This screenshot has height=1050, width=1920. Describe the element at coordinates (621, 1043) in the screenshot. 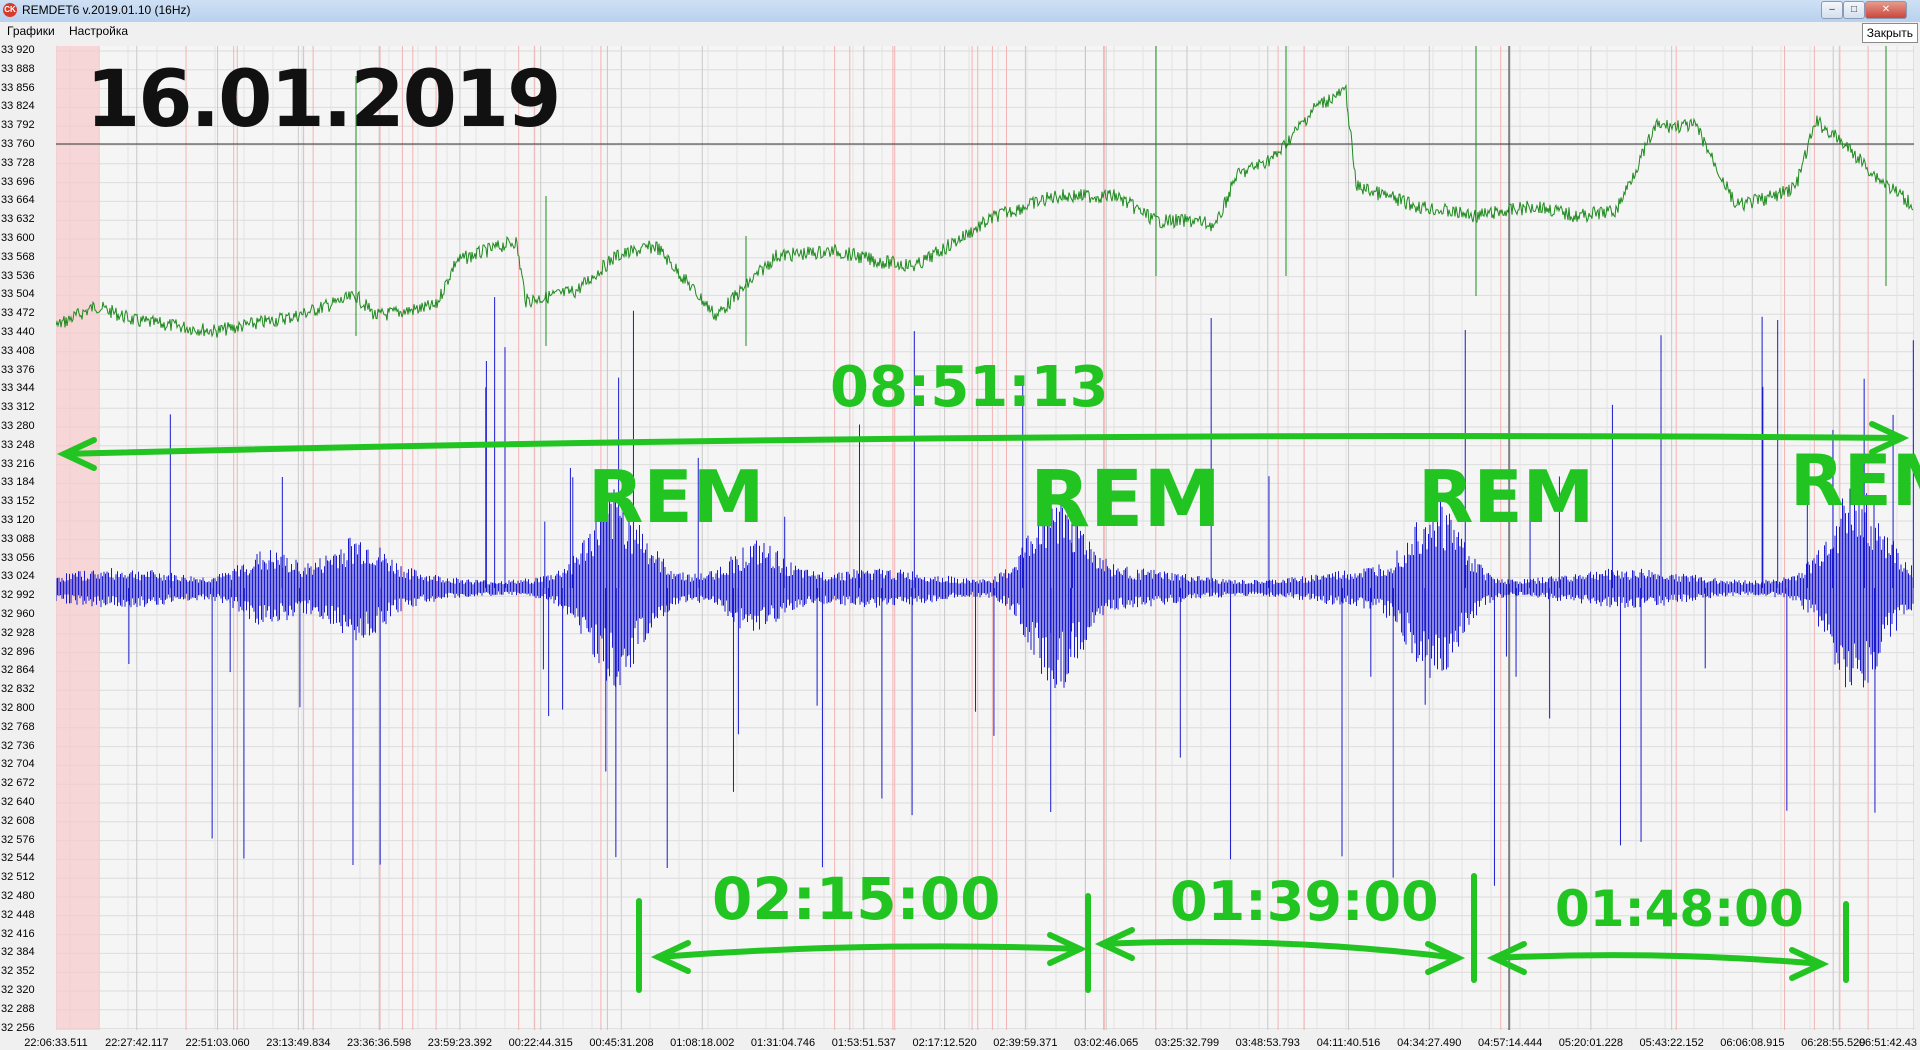

I see `x-tick-label: 00:45:31.208` at that location.